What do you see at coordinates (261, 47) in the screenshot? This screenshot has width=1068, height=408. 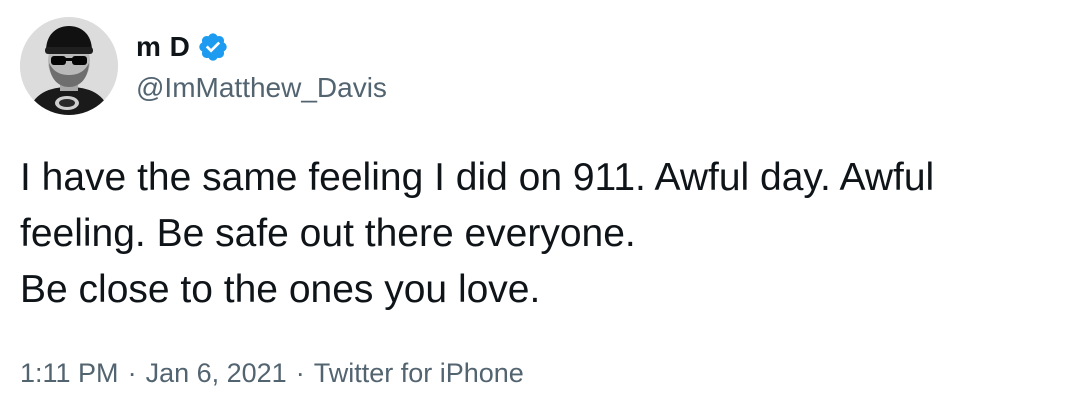 I see `name-row: m D` at bounding box center [261, 47].